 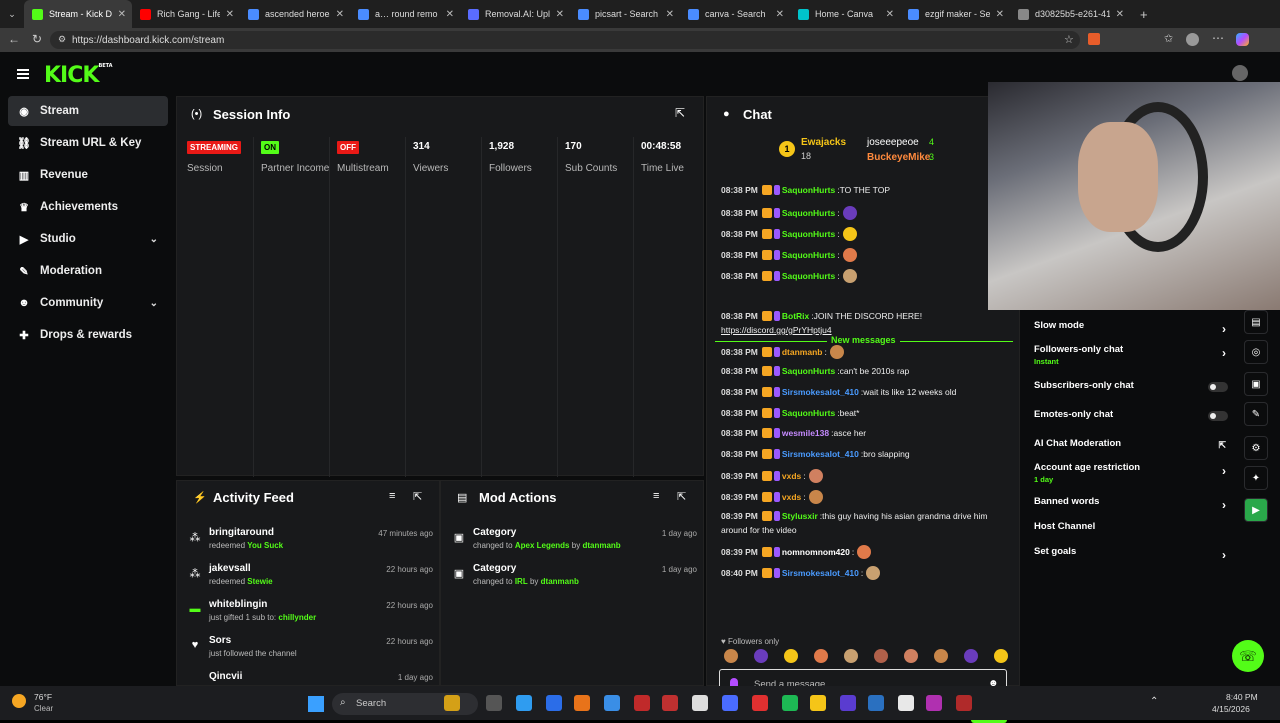 What do you see at coordinates (1218, 38) in the screenshot?
I see `more-menu-icon: ⋯` at bounding box center [1218, 38].